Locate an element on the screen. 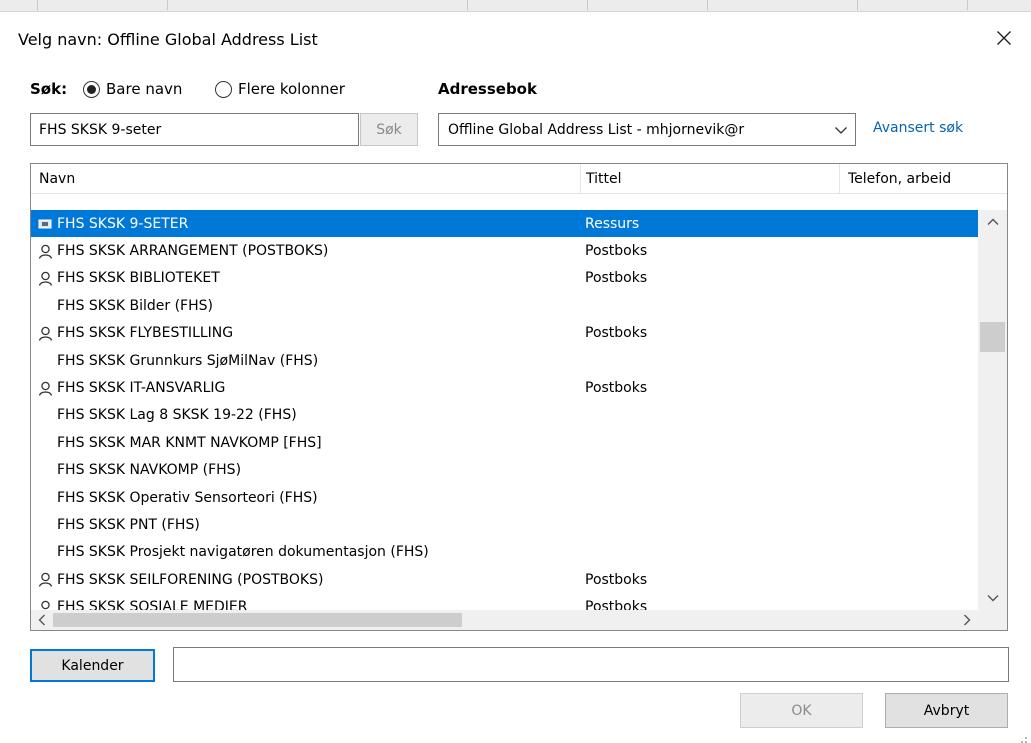 Image resolution: width=1031 pixels, height=743 pixels. list-item: FHS SKSK SOSIALE MEDIER Postboks is located at coordinates (504, 601).